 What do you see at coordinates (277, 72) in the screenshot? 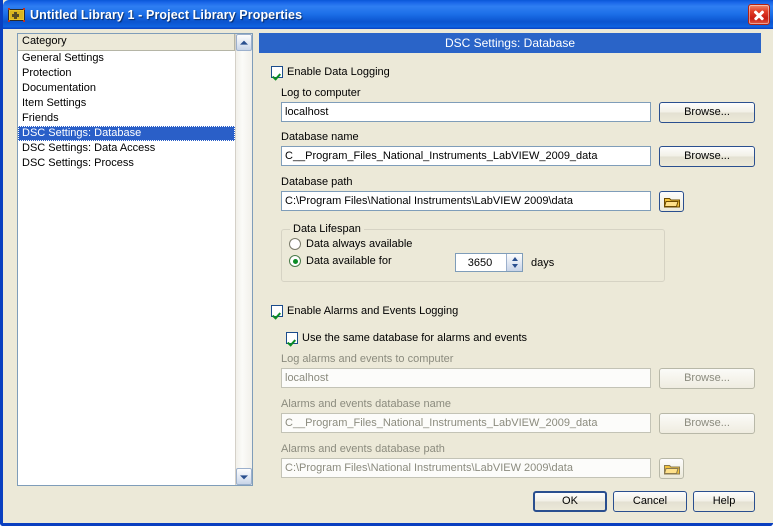
I see `enable-data-logging-checkbox` at bounding box center [277, 72].